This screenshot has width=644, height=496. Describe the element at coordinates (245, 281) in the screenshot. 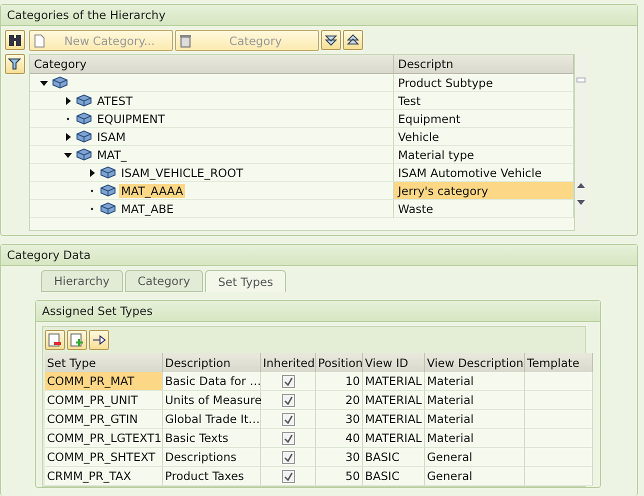

I see `tab: Set Types` at that location.